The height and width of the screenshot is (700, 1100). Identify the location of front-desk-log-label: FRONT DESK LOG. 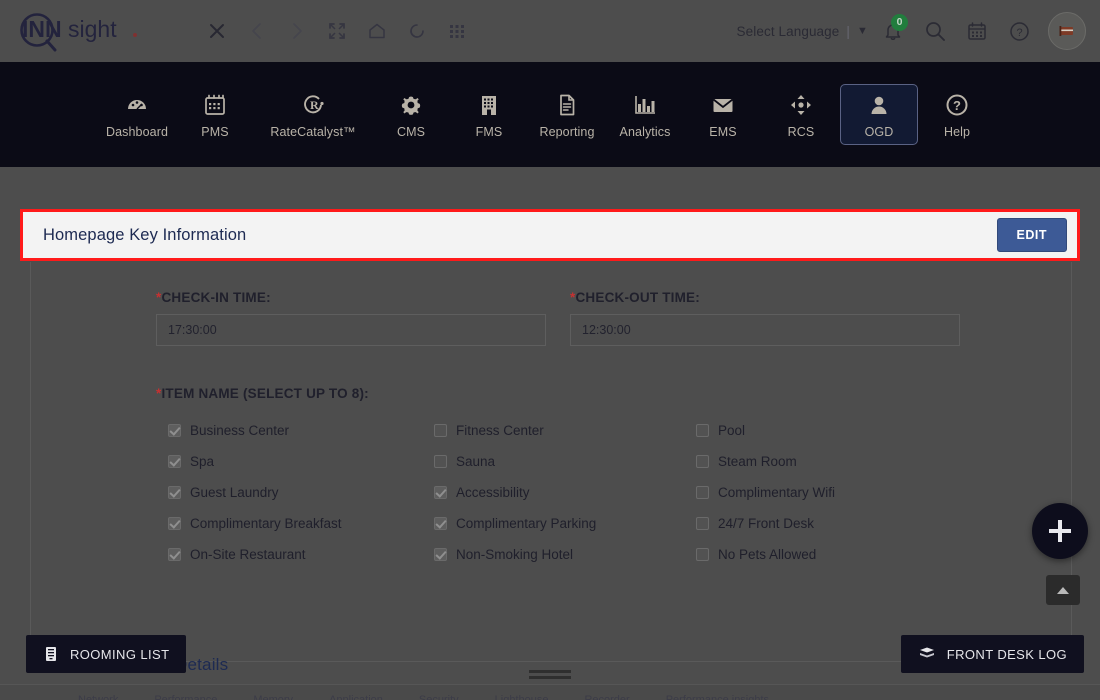
(1006, 654).